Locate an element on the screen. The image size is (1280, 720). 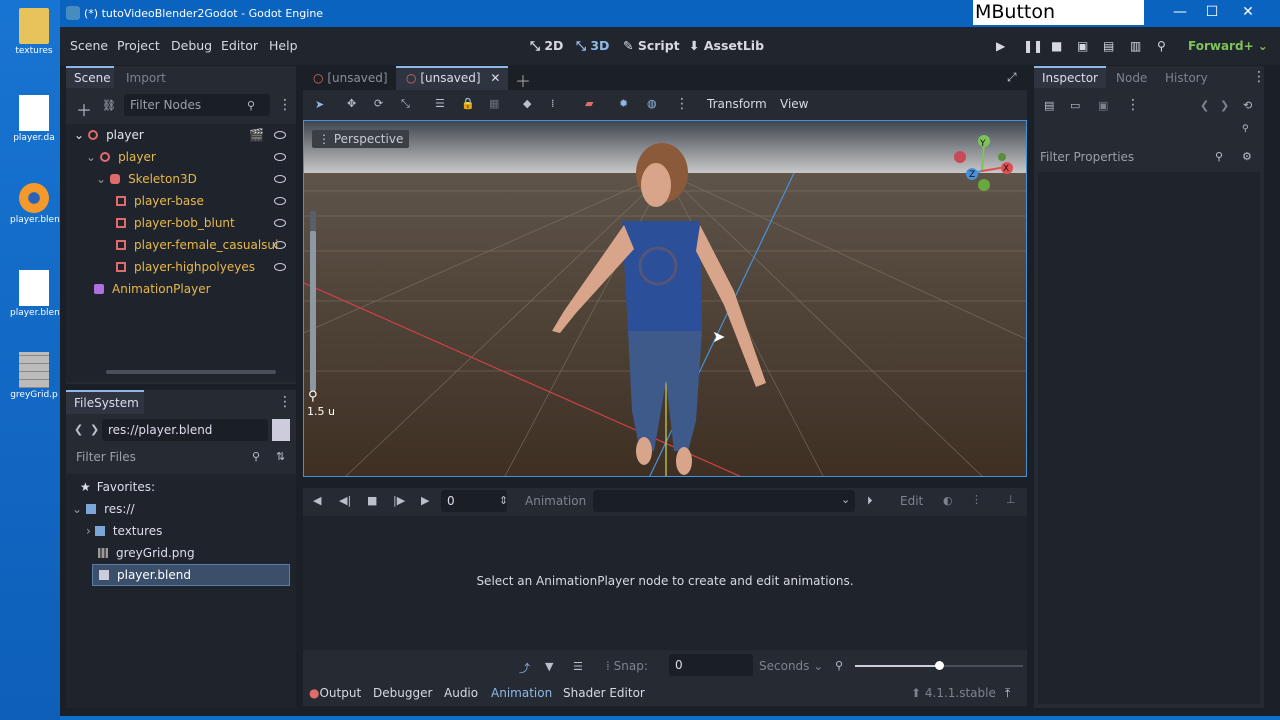
settings-icon: ⚙ is located at coordinates (1247, 156).